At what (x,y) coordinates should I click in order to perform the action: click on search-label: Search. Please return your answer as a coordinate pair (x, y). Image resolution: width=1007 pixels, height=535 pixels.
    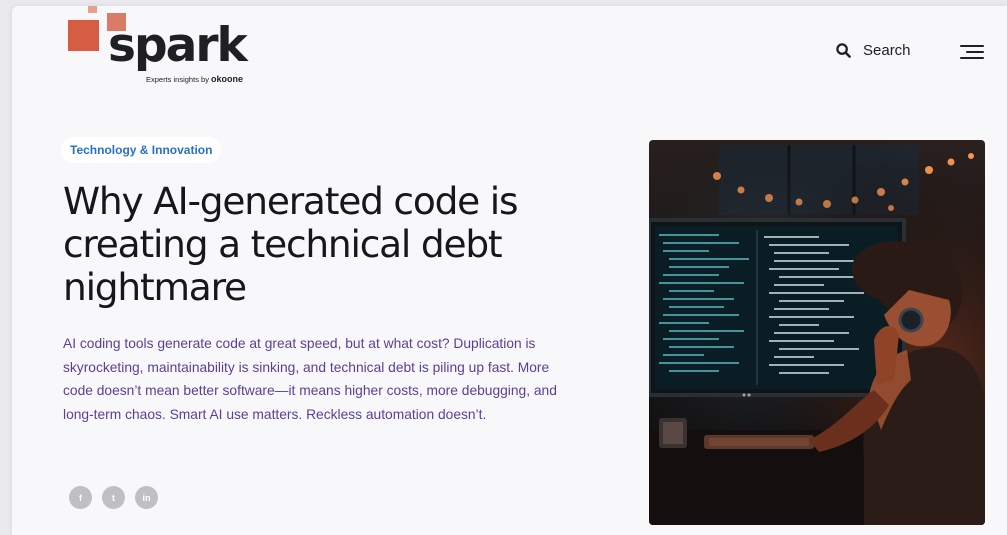
    Looking at the image, I should click on (887, 50).